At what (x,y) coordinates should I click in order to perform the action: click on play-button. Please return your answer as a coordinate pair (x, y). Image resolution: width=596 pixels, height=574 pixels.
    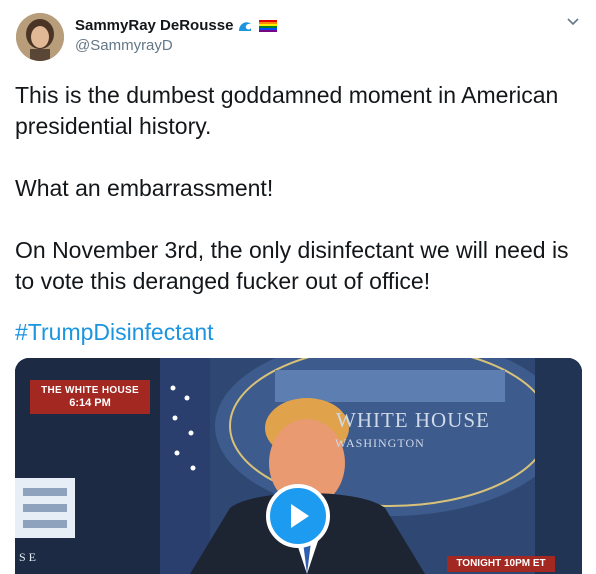
    Looking at the image, I should click on (298, 516).